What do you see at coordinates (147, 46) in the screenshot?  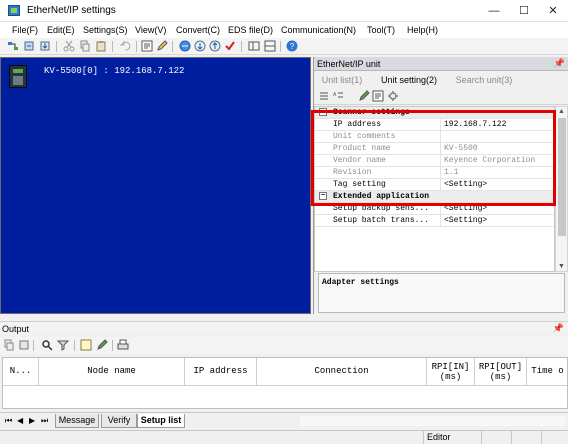 I see `properties-icon` at bounding box center [147, 46].